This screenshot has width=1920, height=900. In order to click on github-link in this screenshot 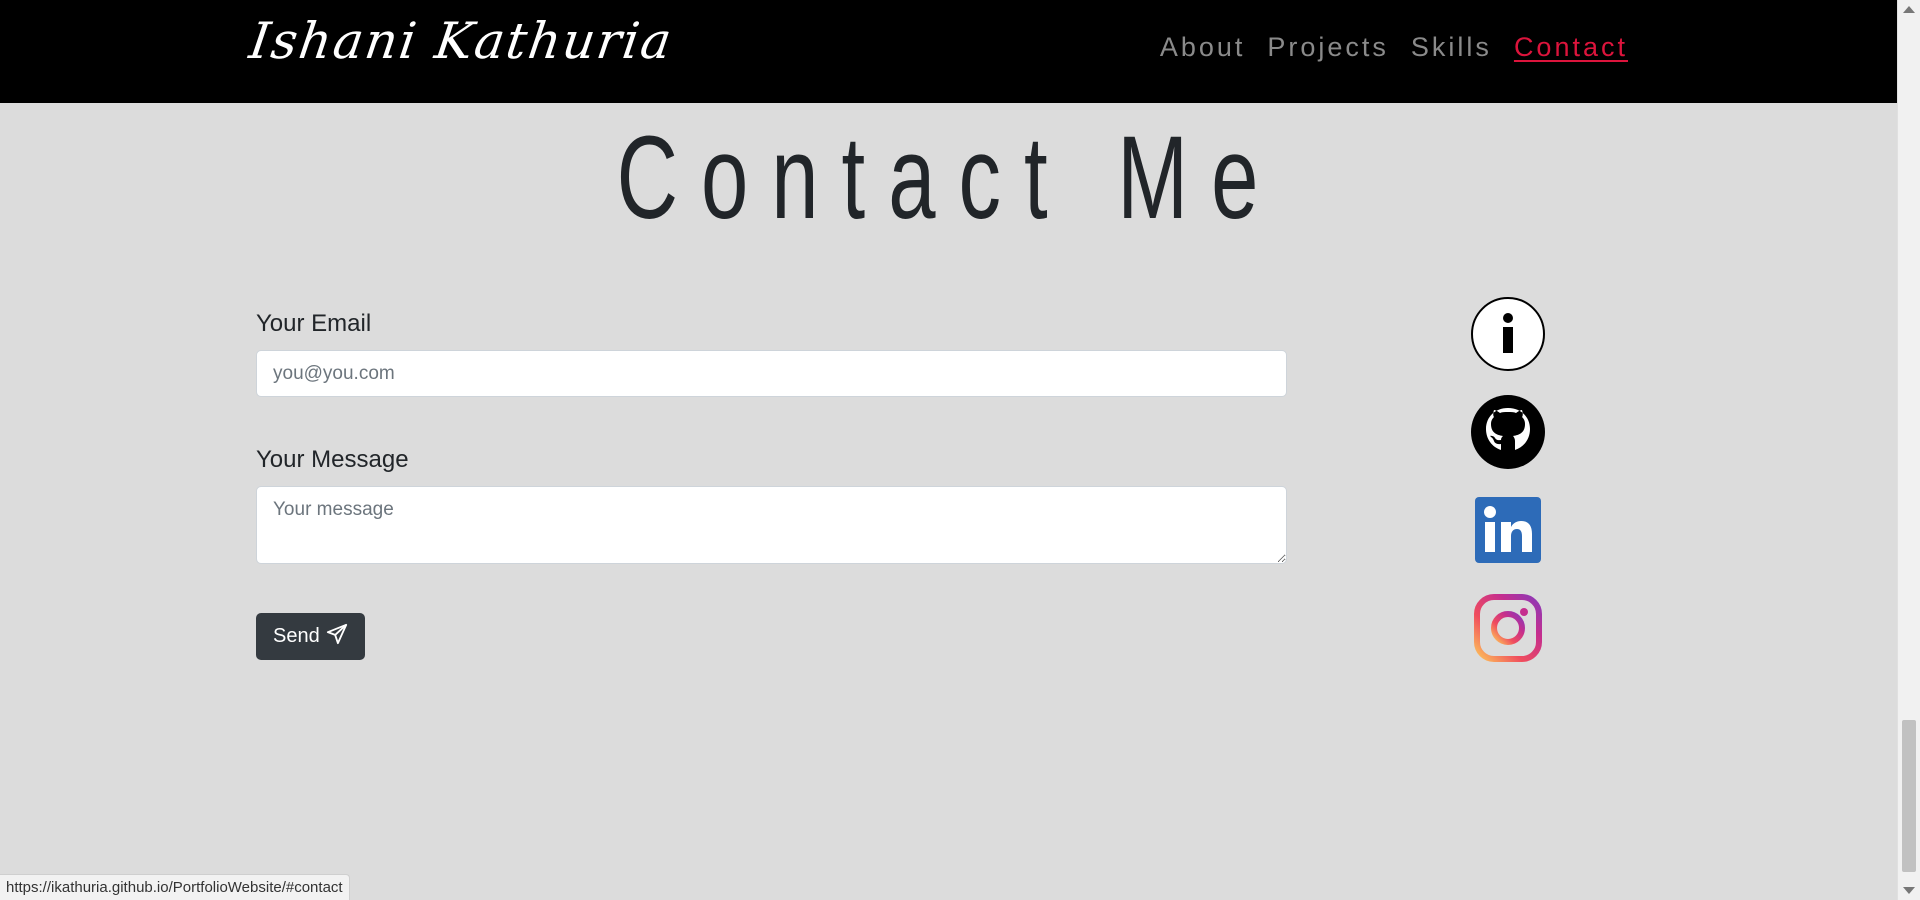, I will do `click(1508, 432)`.